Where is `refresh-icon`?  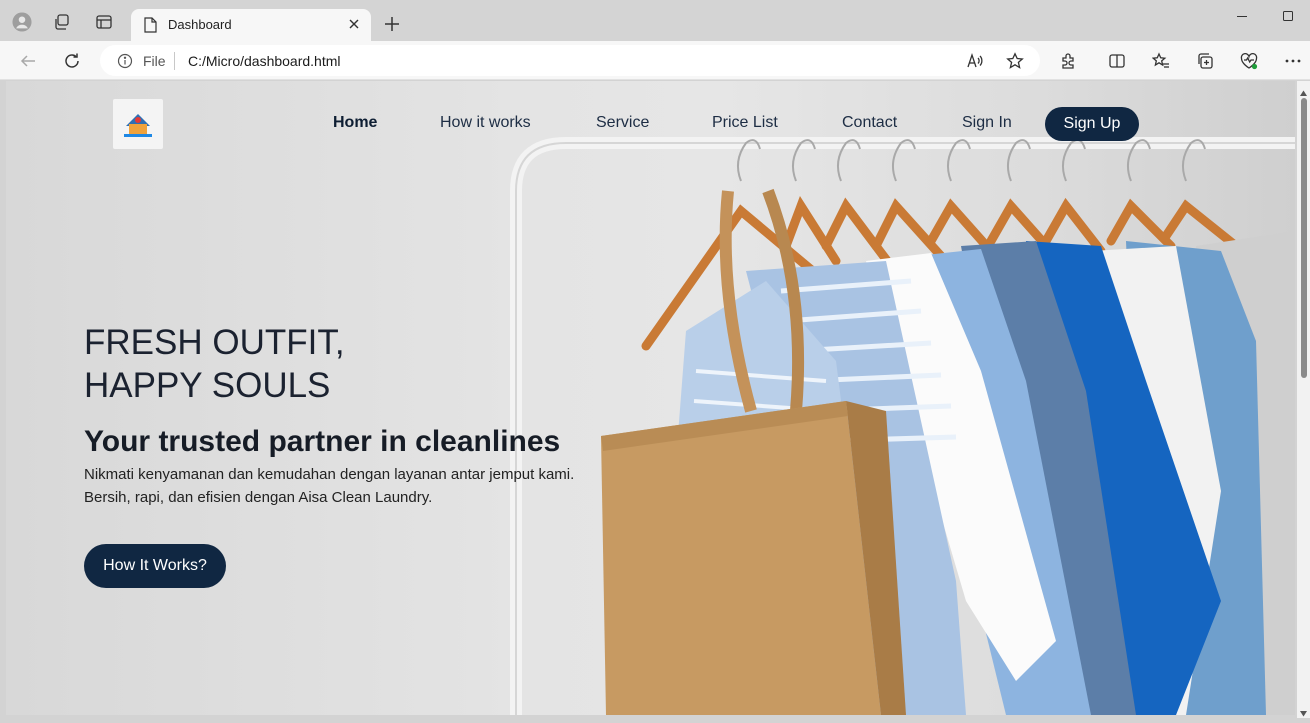
refresh-icon is located at coordinates (72, 61).